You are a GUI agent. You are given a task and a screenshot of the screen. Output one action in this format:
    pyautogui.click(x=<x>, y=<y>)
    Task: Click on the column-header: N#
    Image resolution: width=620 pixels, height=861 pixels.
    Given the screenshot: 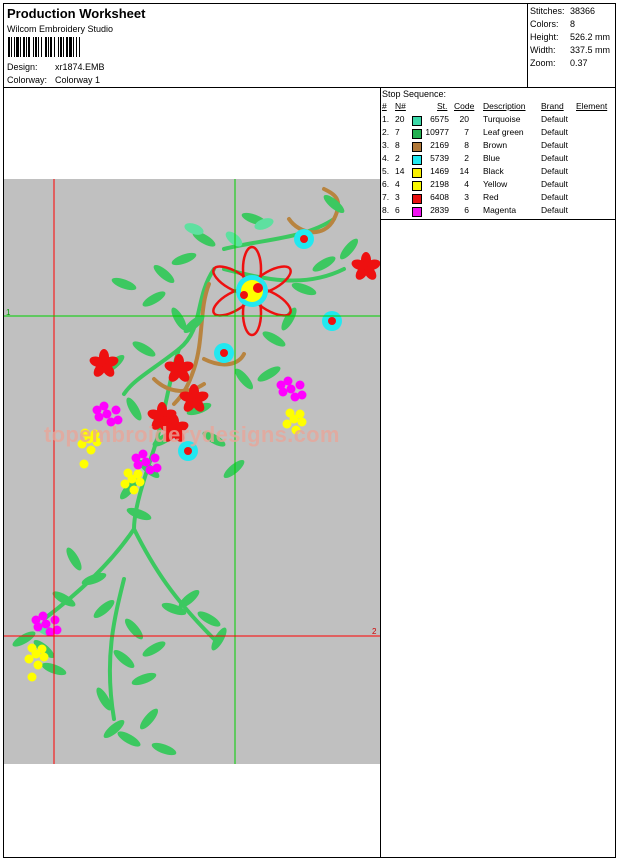 What is the action you would take?
    pyautogui.click(x=400, y=106)
    